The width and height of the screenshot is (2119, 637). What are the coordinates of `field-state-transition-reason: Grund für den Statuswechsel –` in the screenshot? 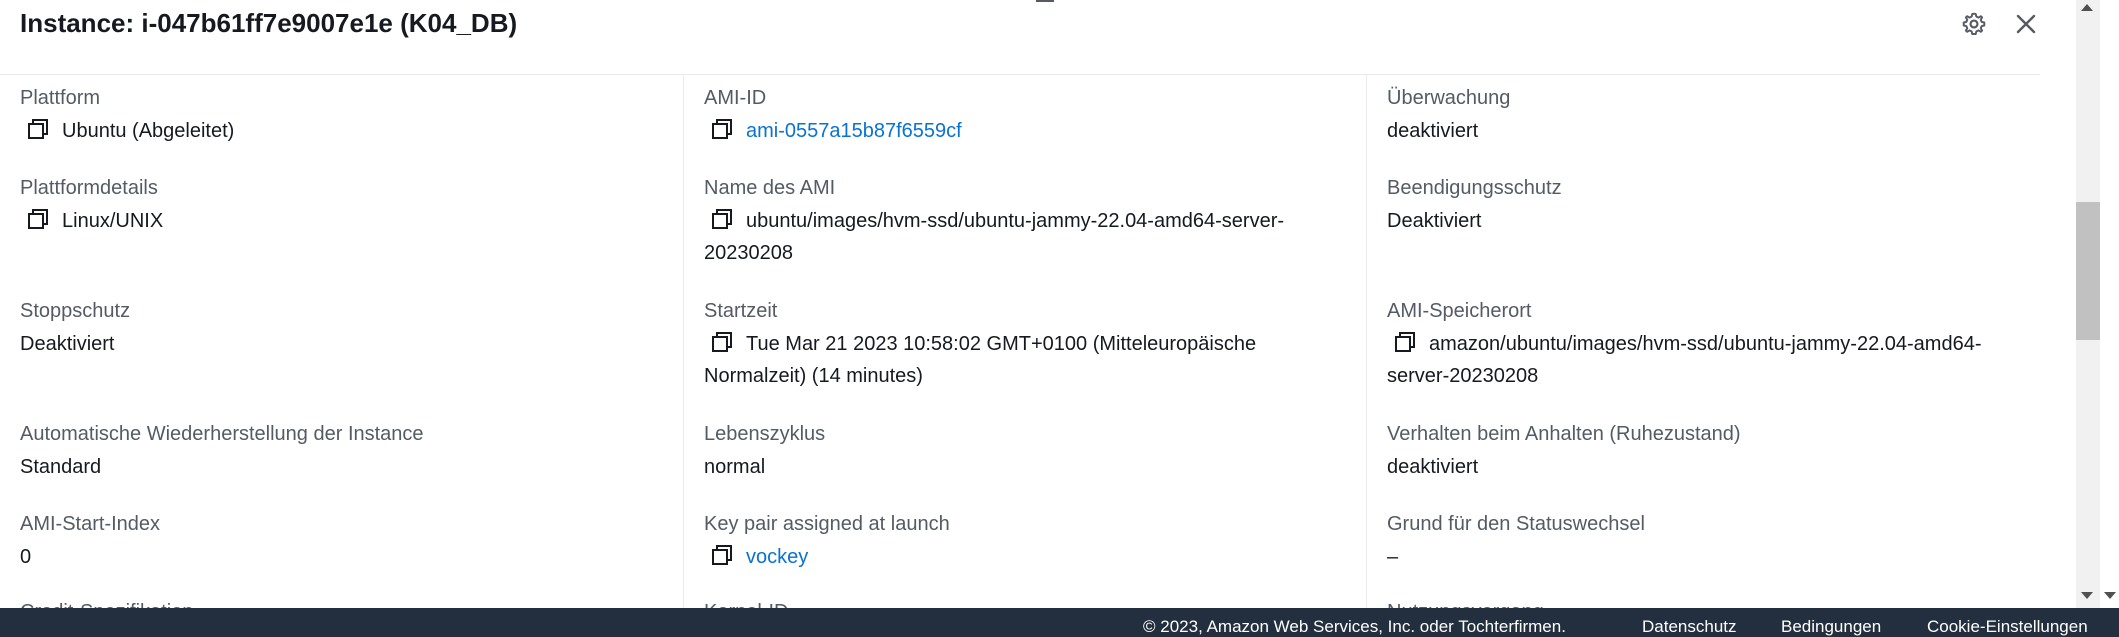 It's located at (1712, 541).